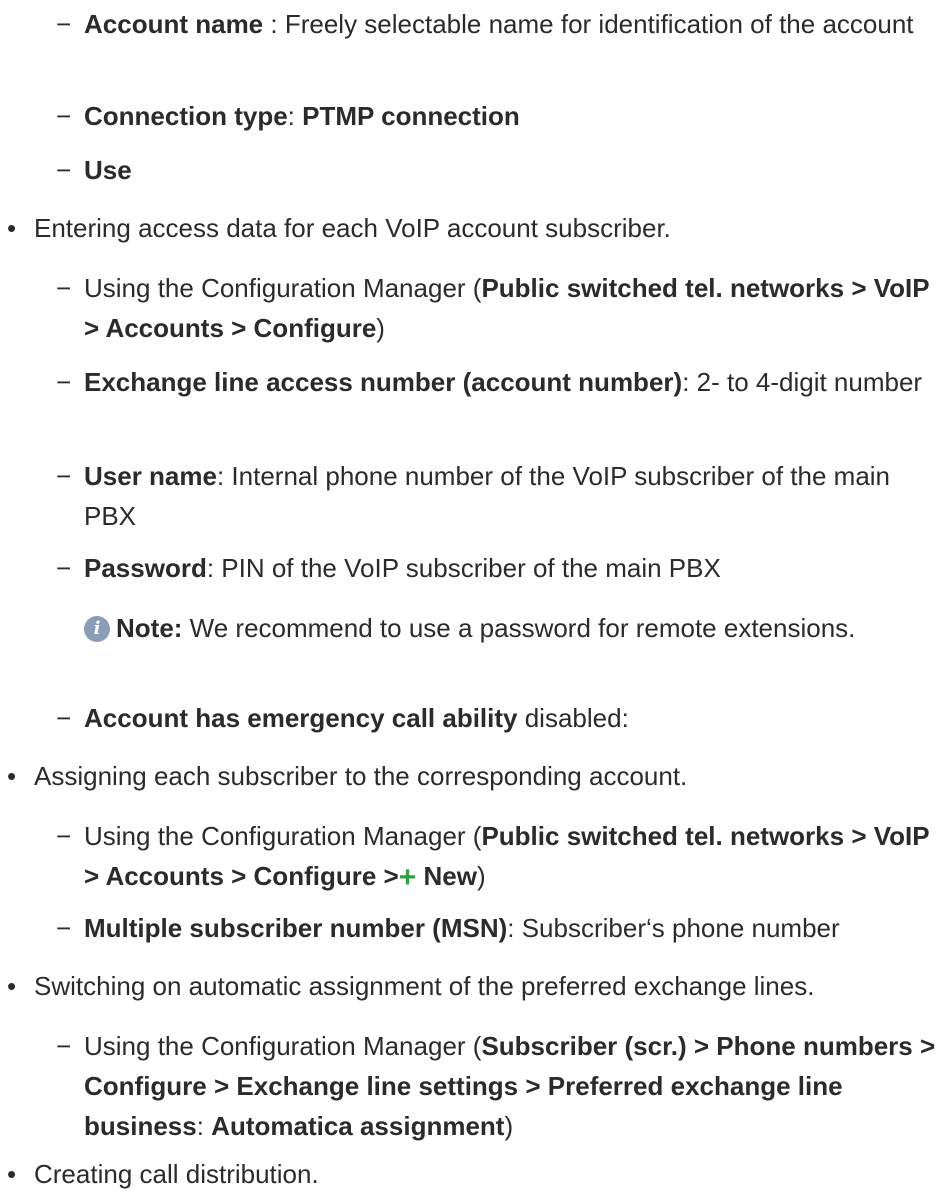 The image size is (949, 1194). I want to click on cm2-post: ), so click(481, 876).